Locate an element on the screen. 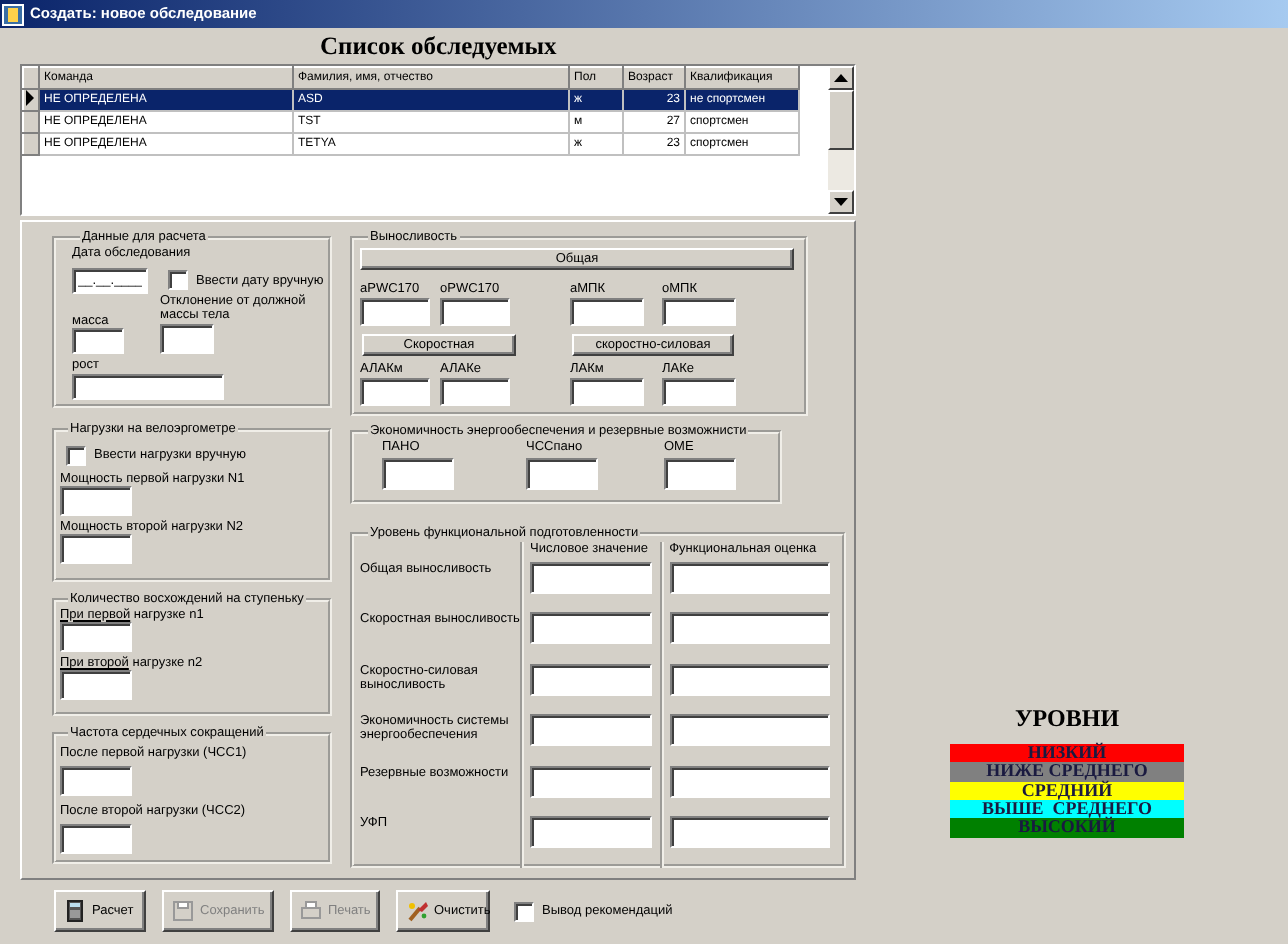 The height and width of the screenshot is (944, 1288). arrow-down-icon is located at coordinates (841, 202).